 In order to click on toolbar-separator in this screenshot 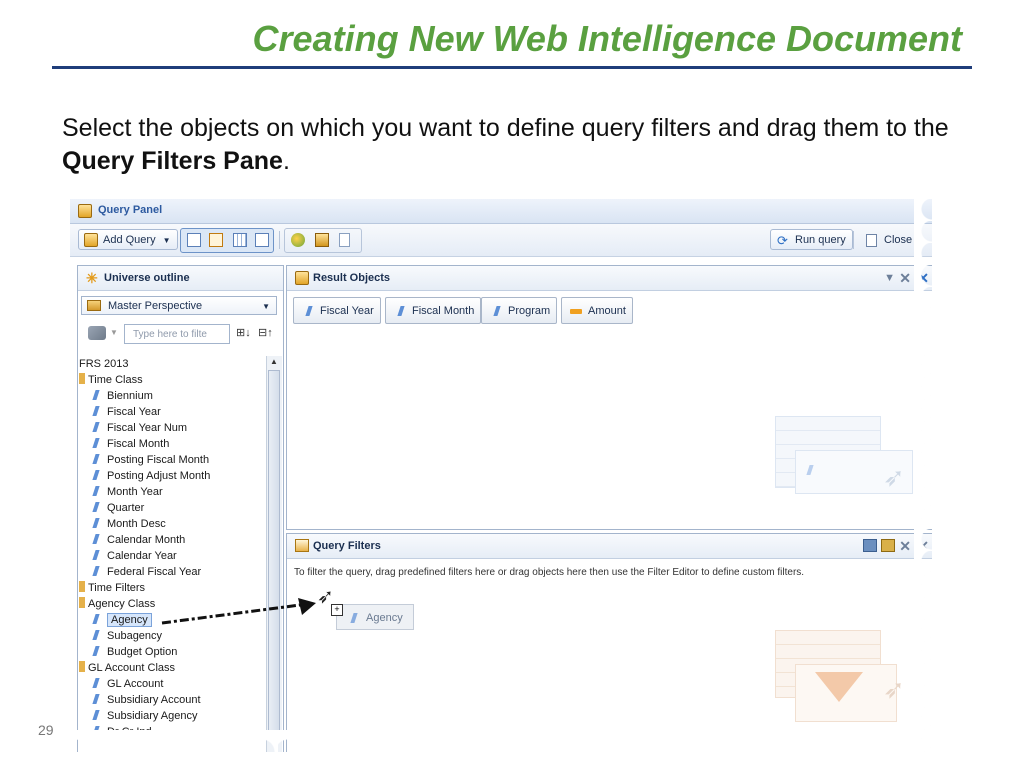, I will do `click(279, 240)`.